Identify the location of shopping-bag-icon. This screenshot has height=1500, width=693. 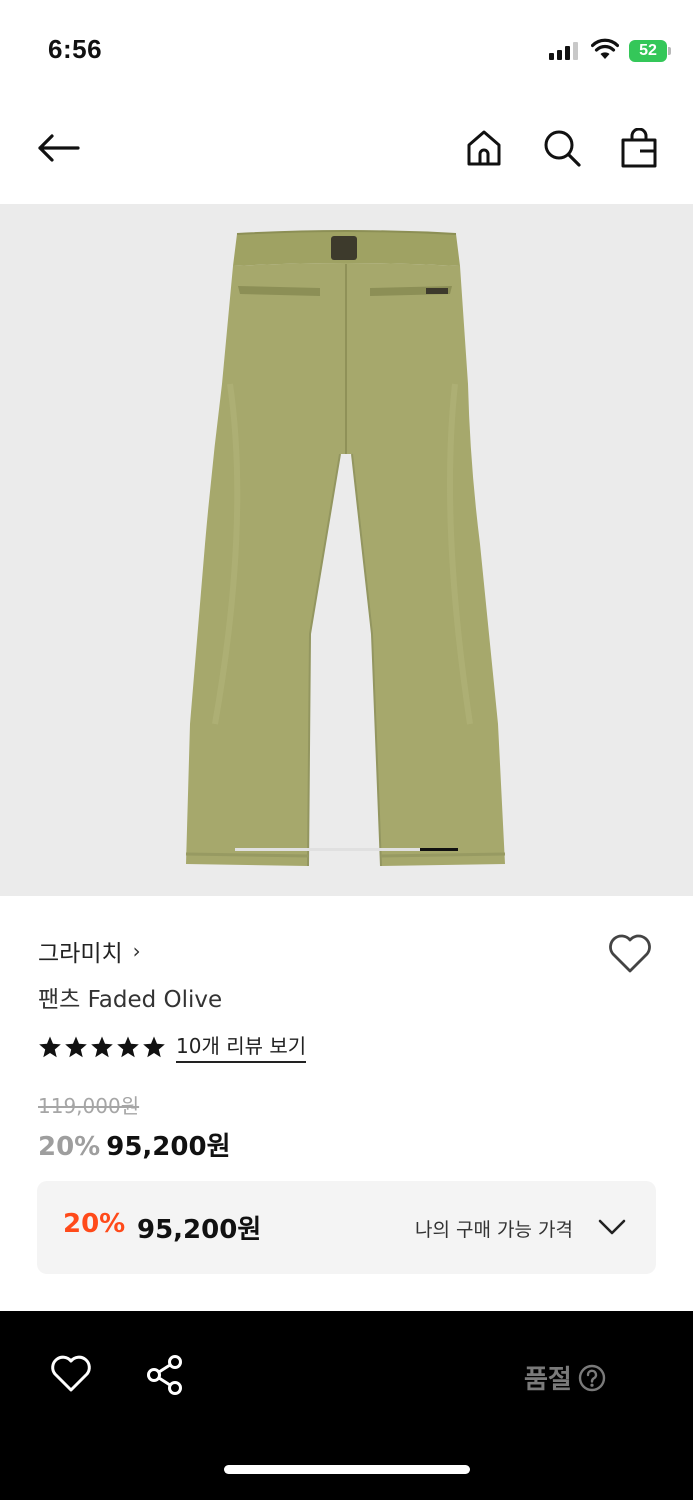
(639, 148).